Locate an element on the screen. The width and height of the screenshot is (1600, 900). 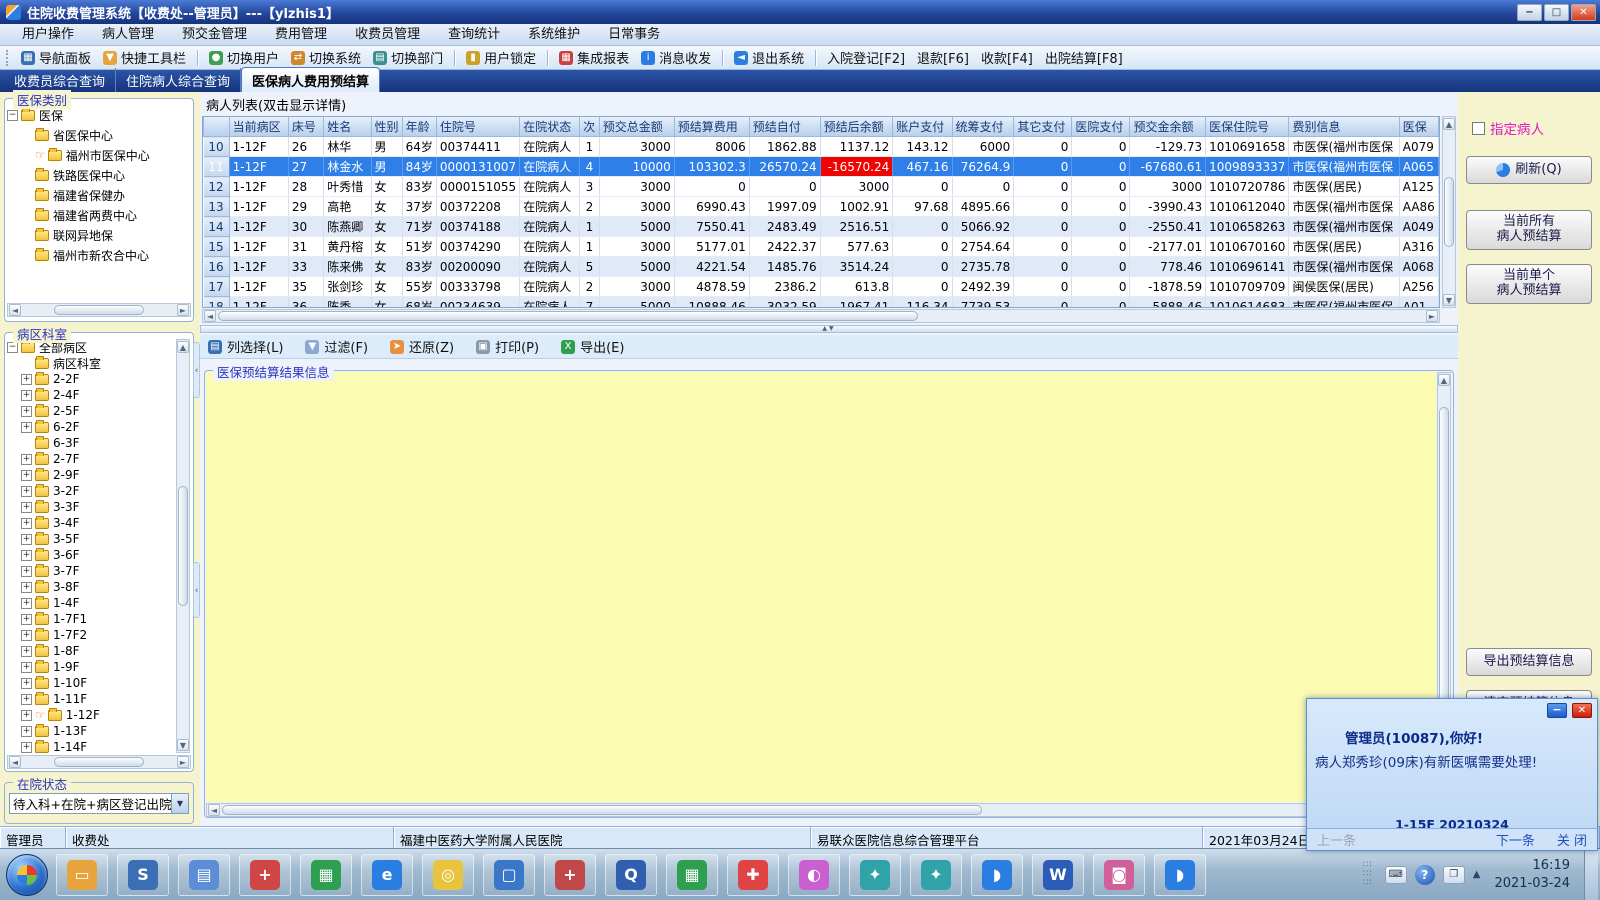
patient-table-vscrollbar: ▲ ▼ is located at coordinates (1449, 212).